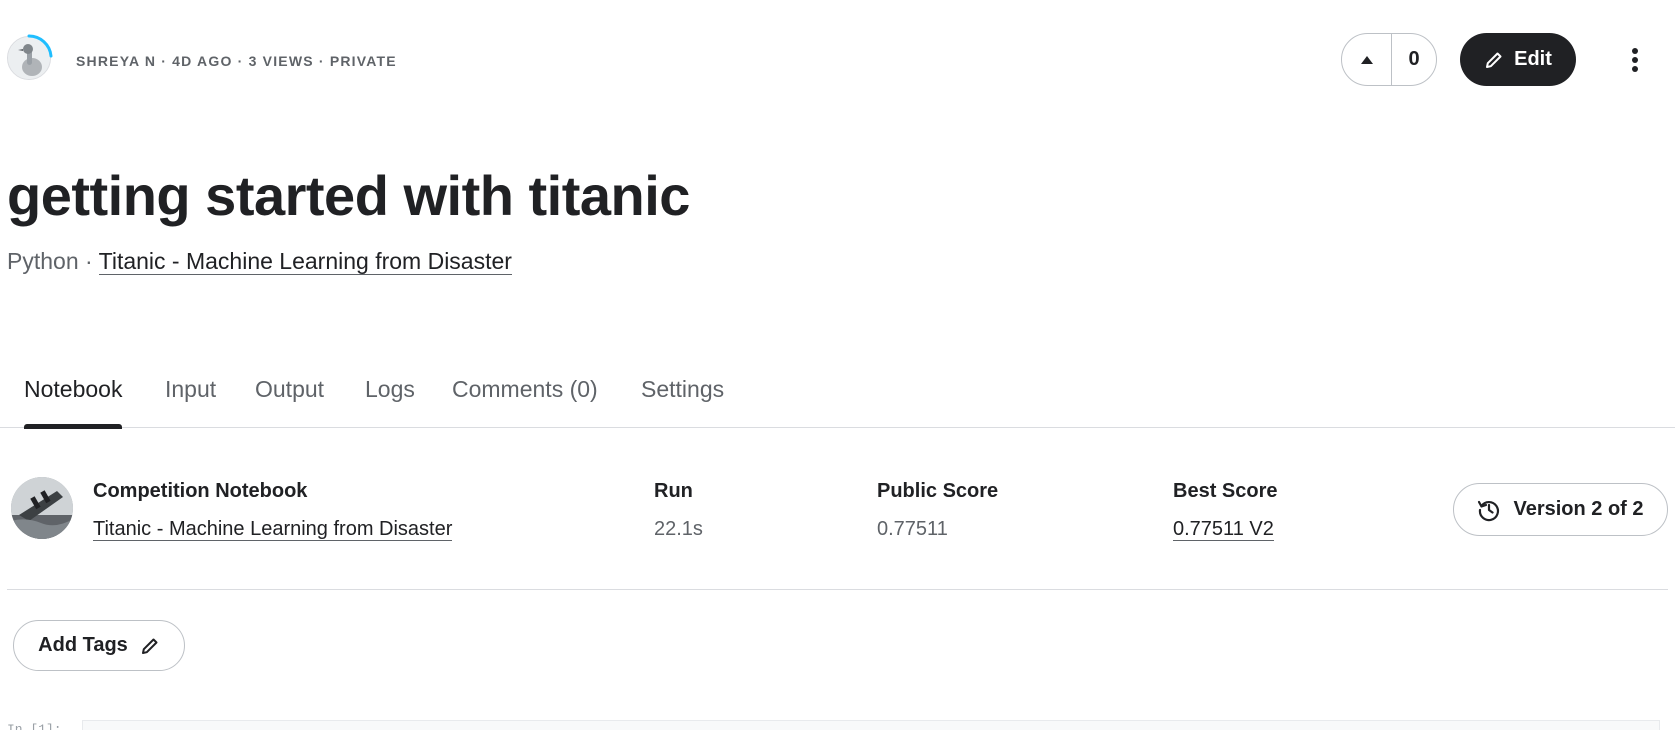 This screenshot has width=1675, height=730. I want to click on upvote-button, so click(1367, 59).